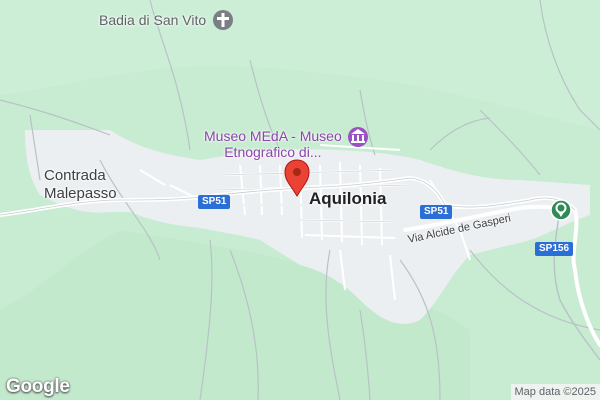 Image resolution: width=600 pixels, height=400 pixels. What do you see at coordinates (358, 137) in the screenshot?
I see `museum-icon` at bounding box center [358, 137].